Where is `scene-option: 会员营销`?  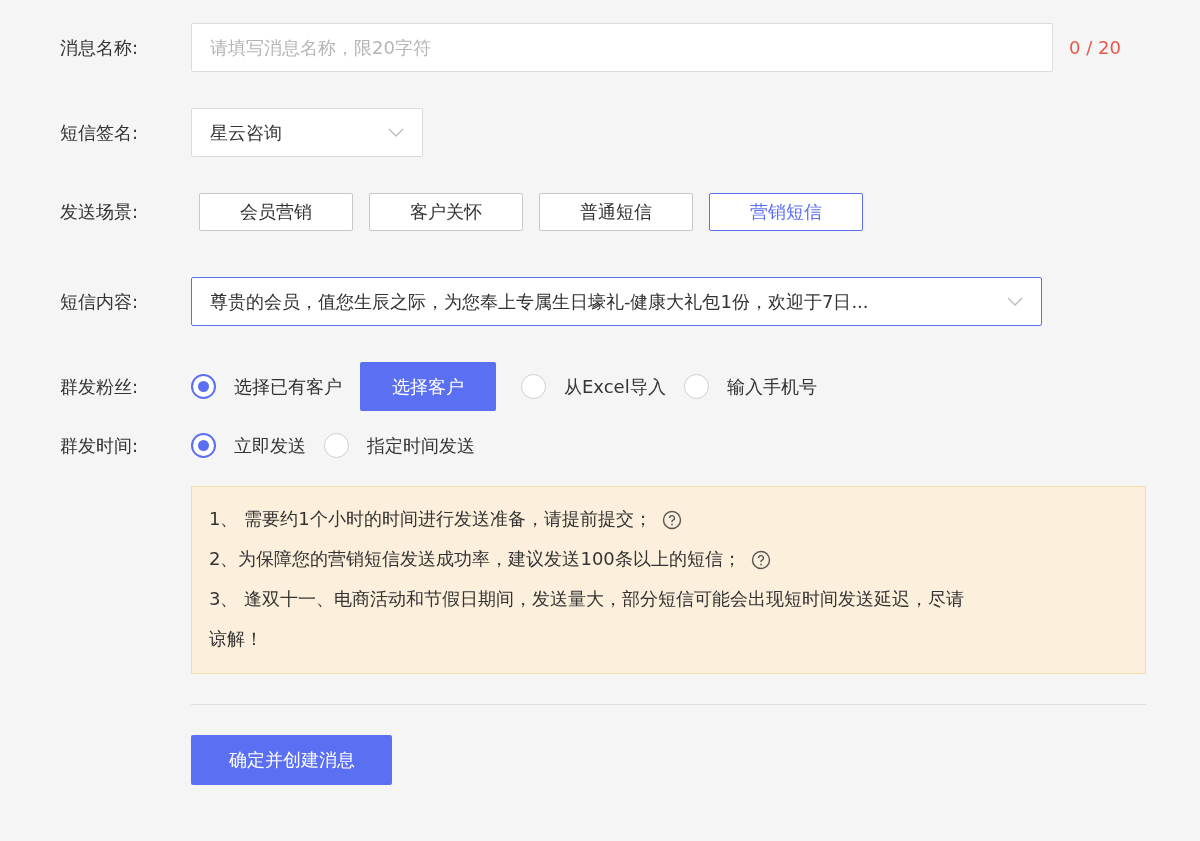 scene-option: 会员营销 is located at coordinates (276, 212).